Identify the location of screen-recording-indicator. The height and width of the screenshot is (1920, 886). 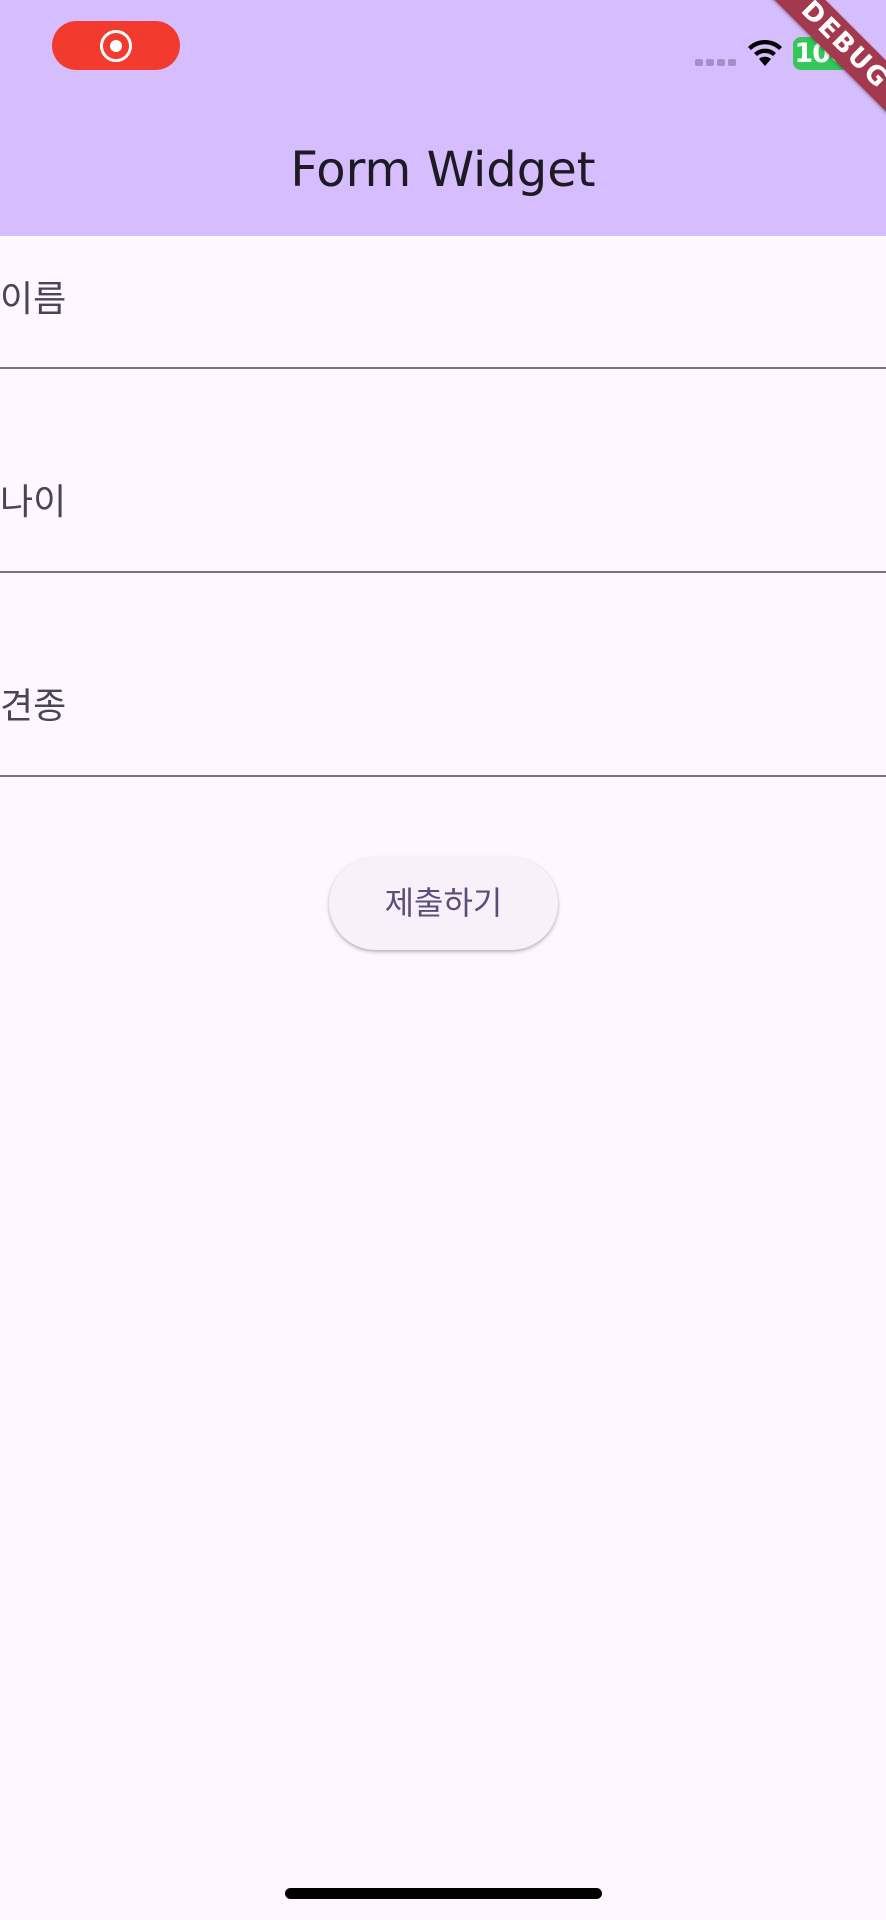
(116, 45).